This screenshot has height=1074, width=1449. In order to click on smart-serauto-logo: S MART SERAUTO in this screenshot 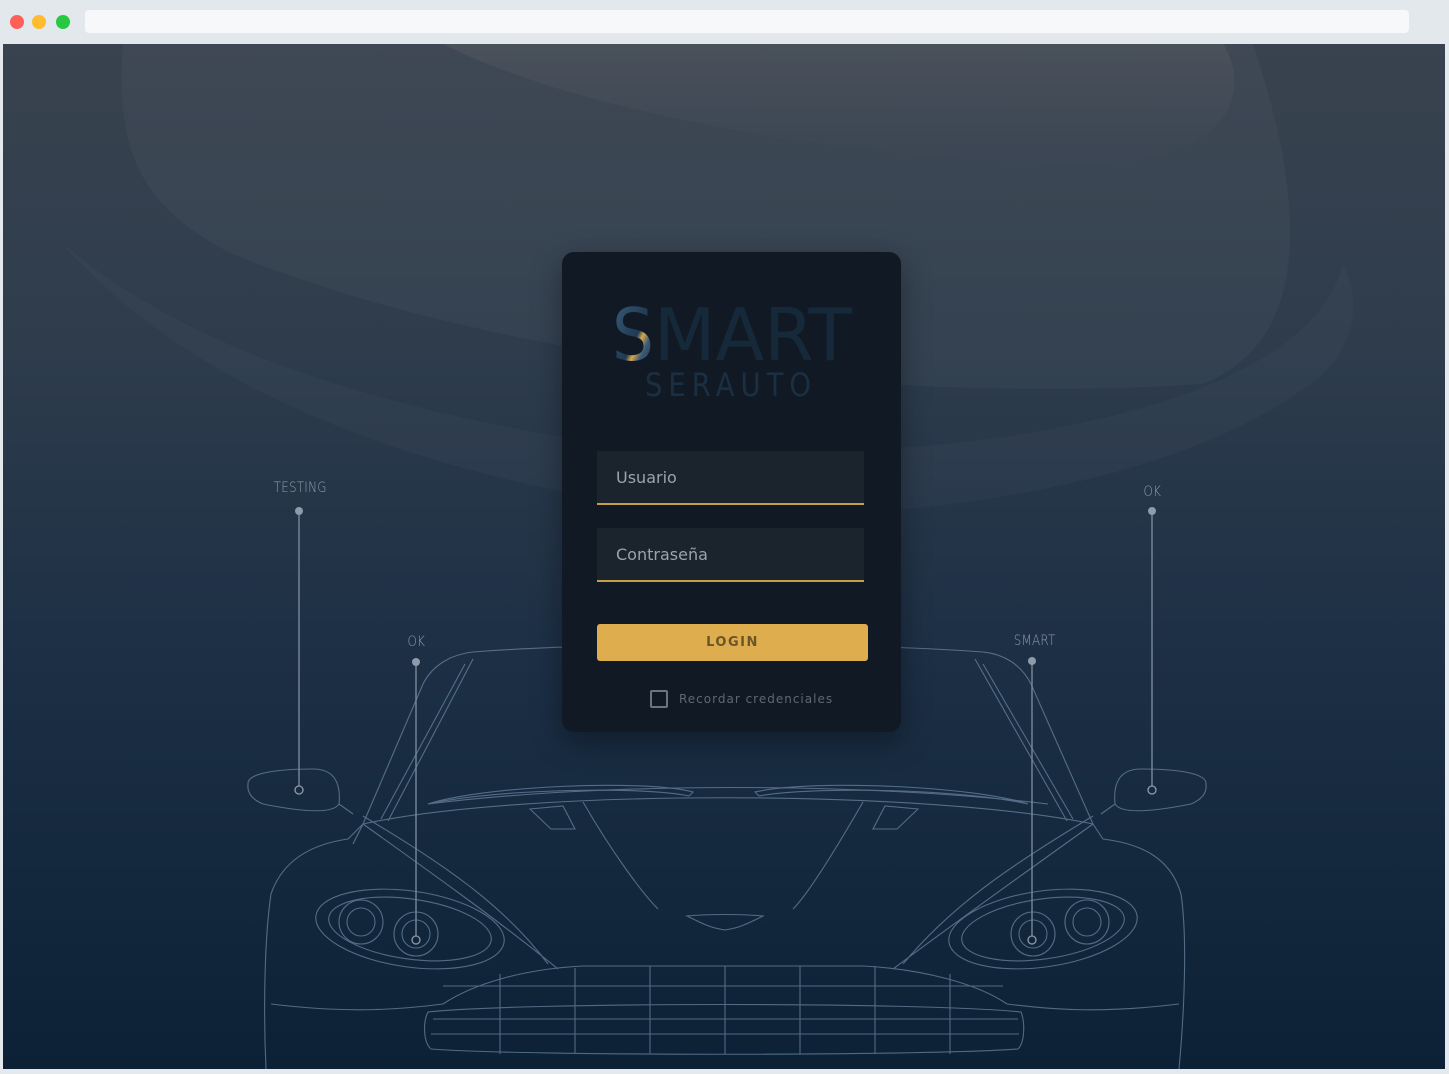, I will do `click(732, 350)`.